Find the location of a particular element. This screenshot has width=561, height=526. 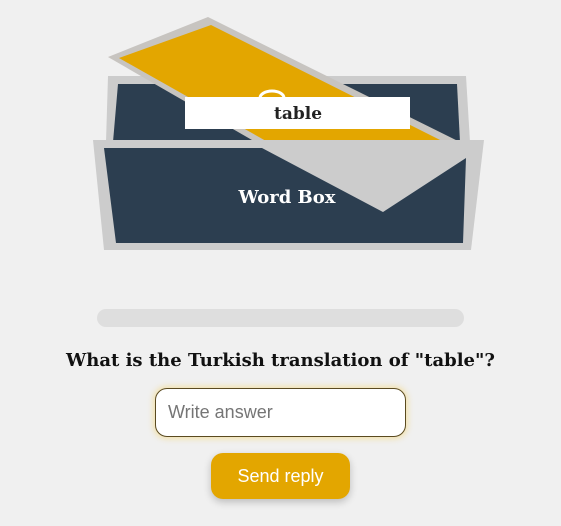

send-reply-button: Send reply is located at coordinates (280, 476).